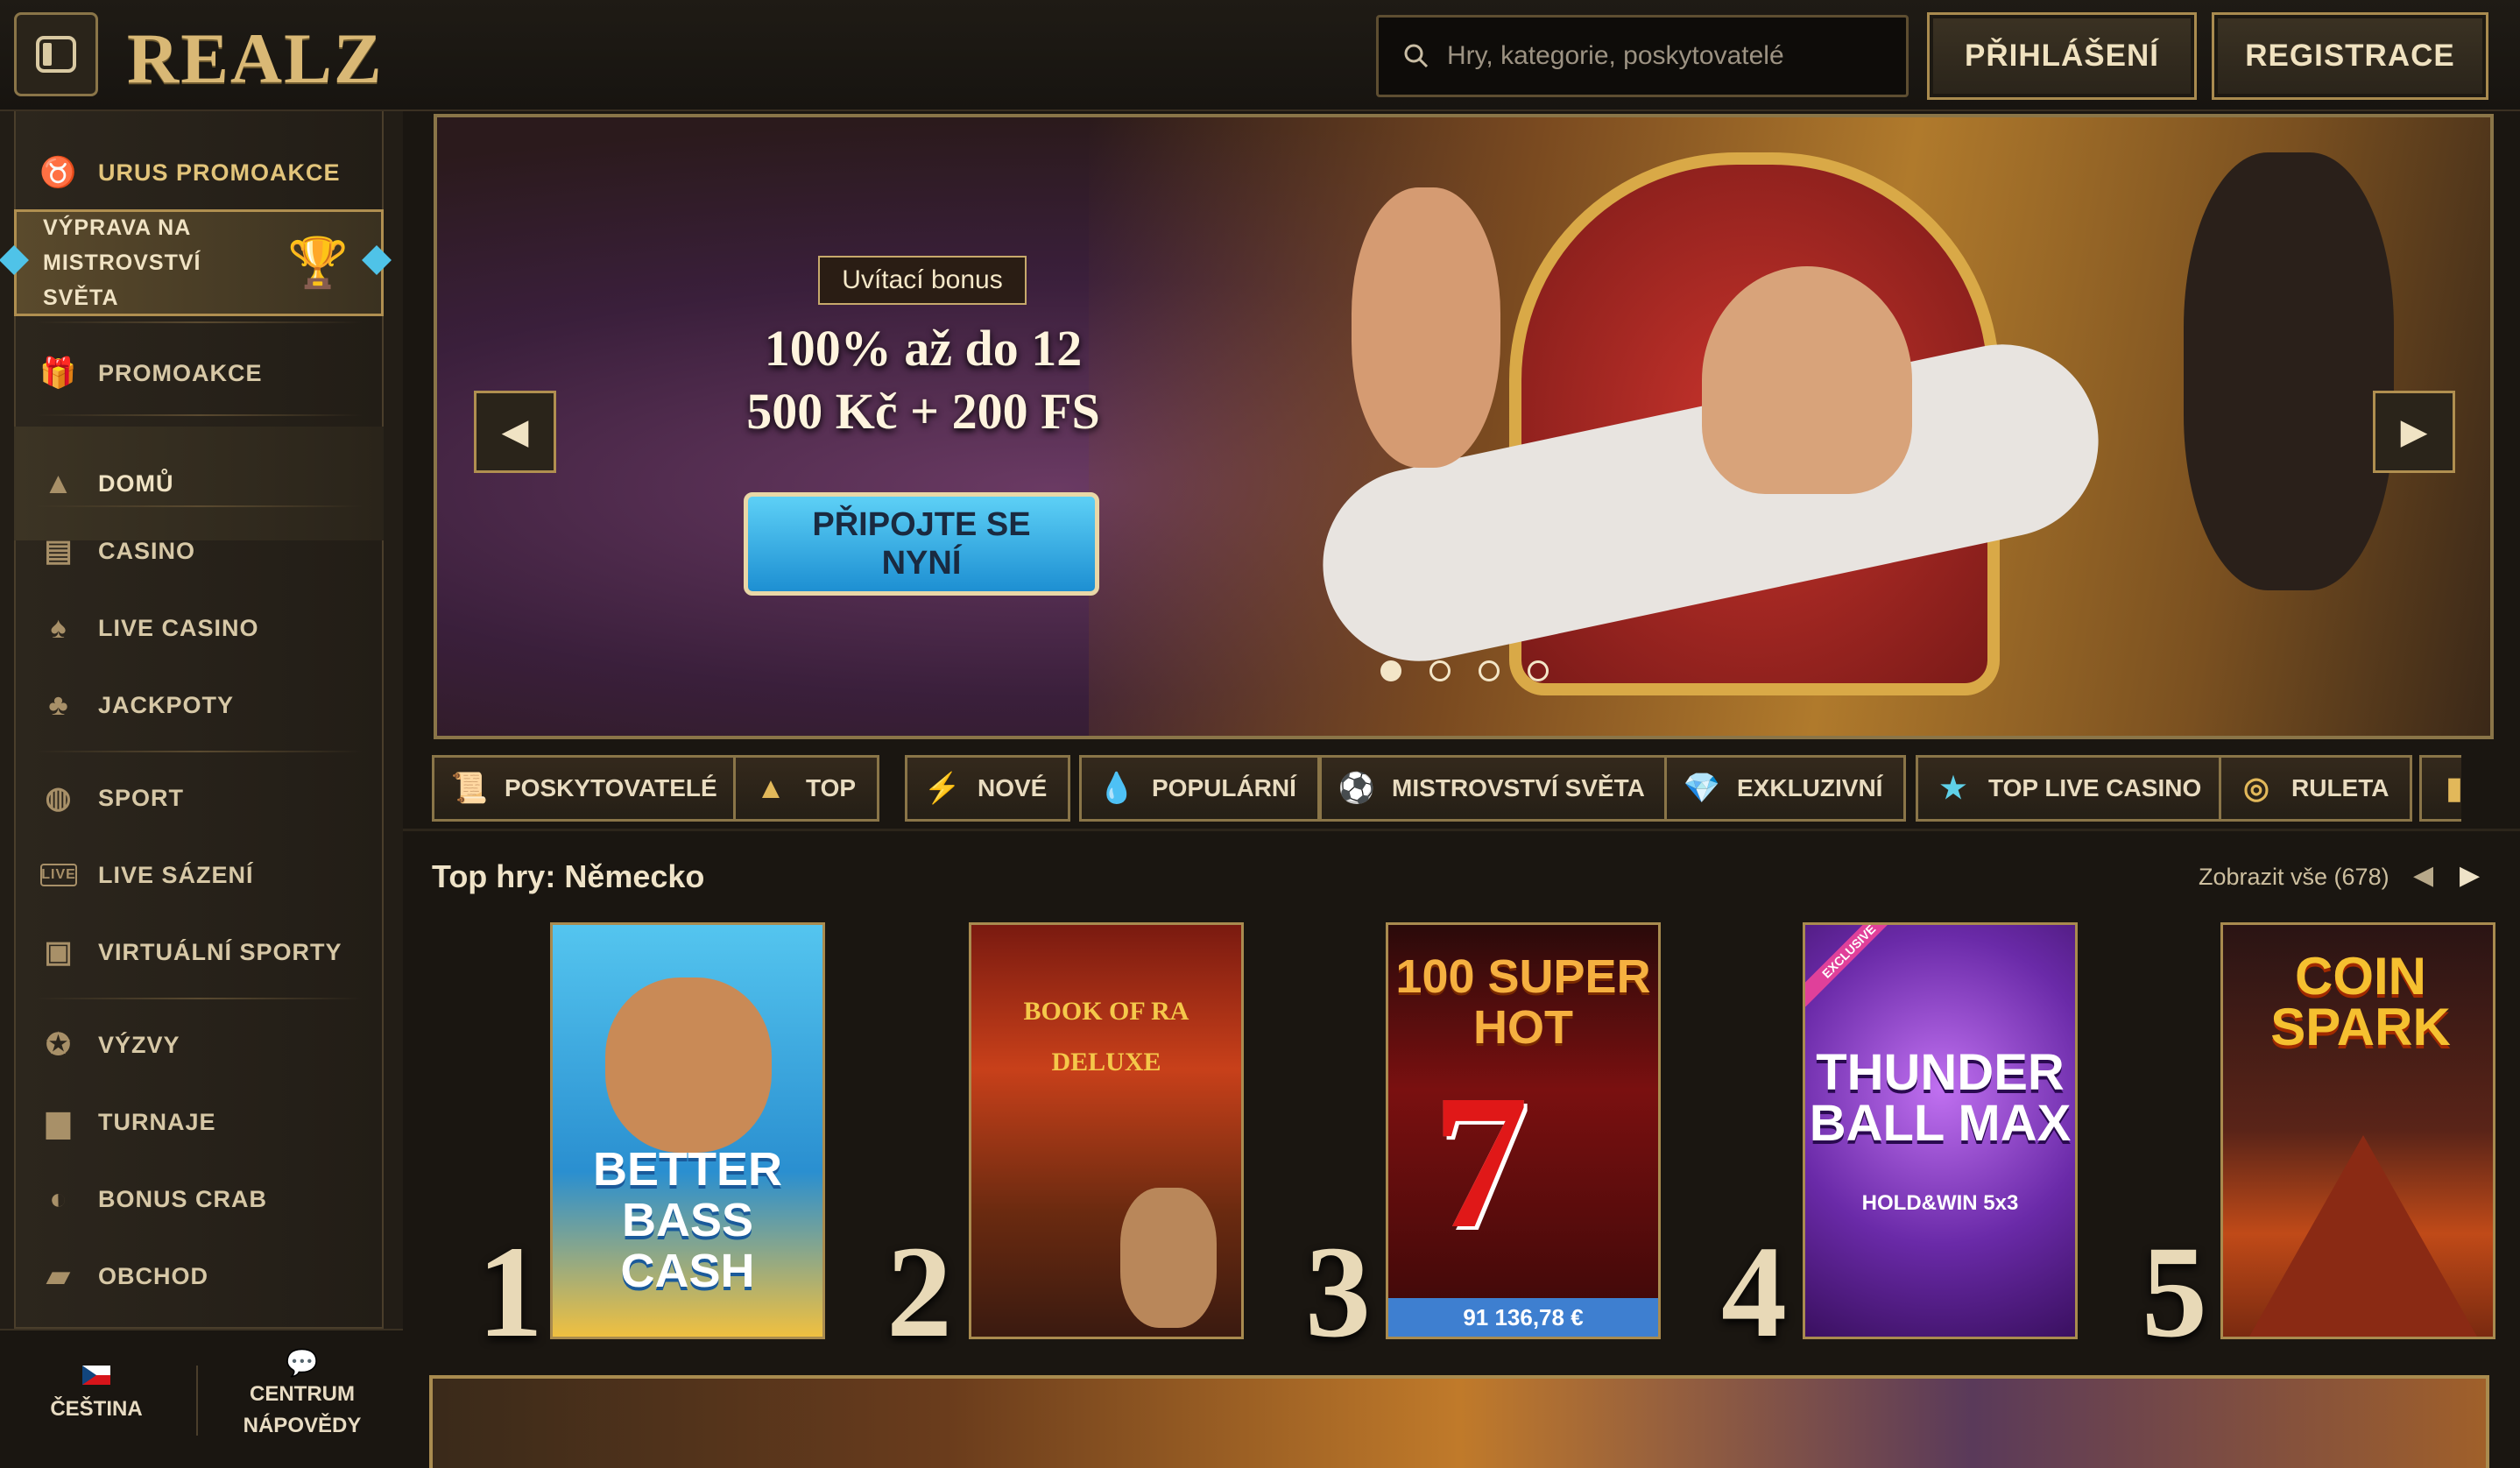  What do you see at coordinates (1106, 1131) in the screenshot?
I see `game-tile-book-of-ra: BOOK OF RA DELUXE` at bounding box center [1106, 1131].